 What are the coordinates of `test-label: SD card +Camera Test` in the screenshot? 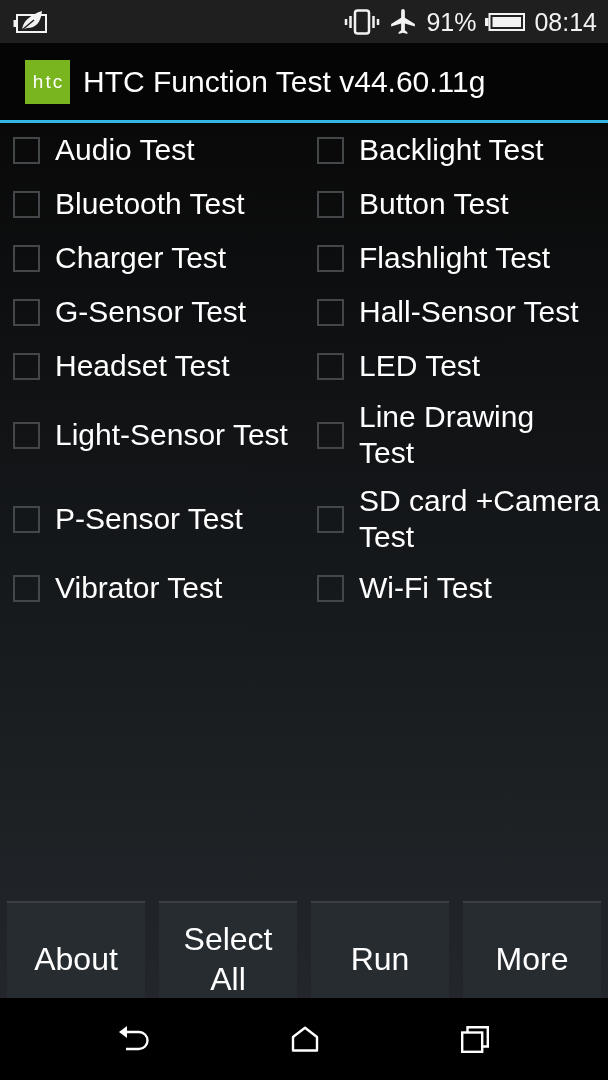 It's located at (479, 519).